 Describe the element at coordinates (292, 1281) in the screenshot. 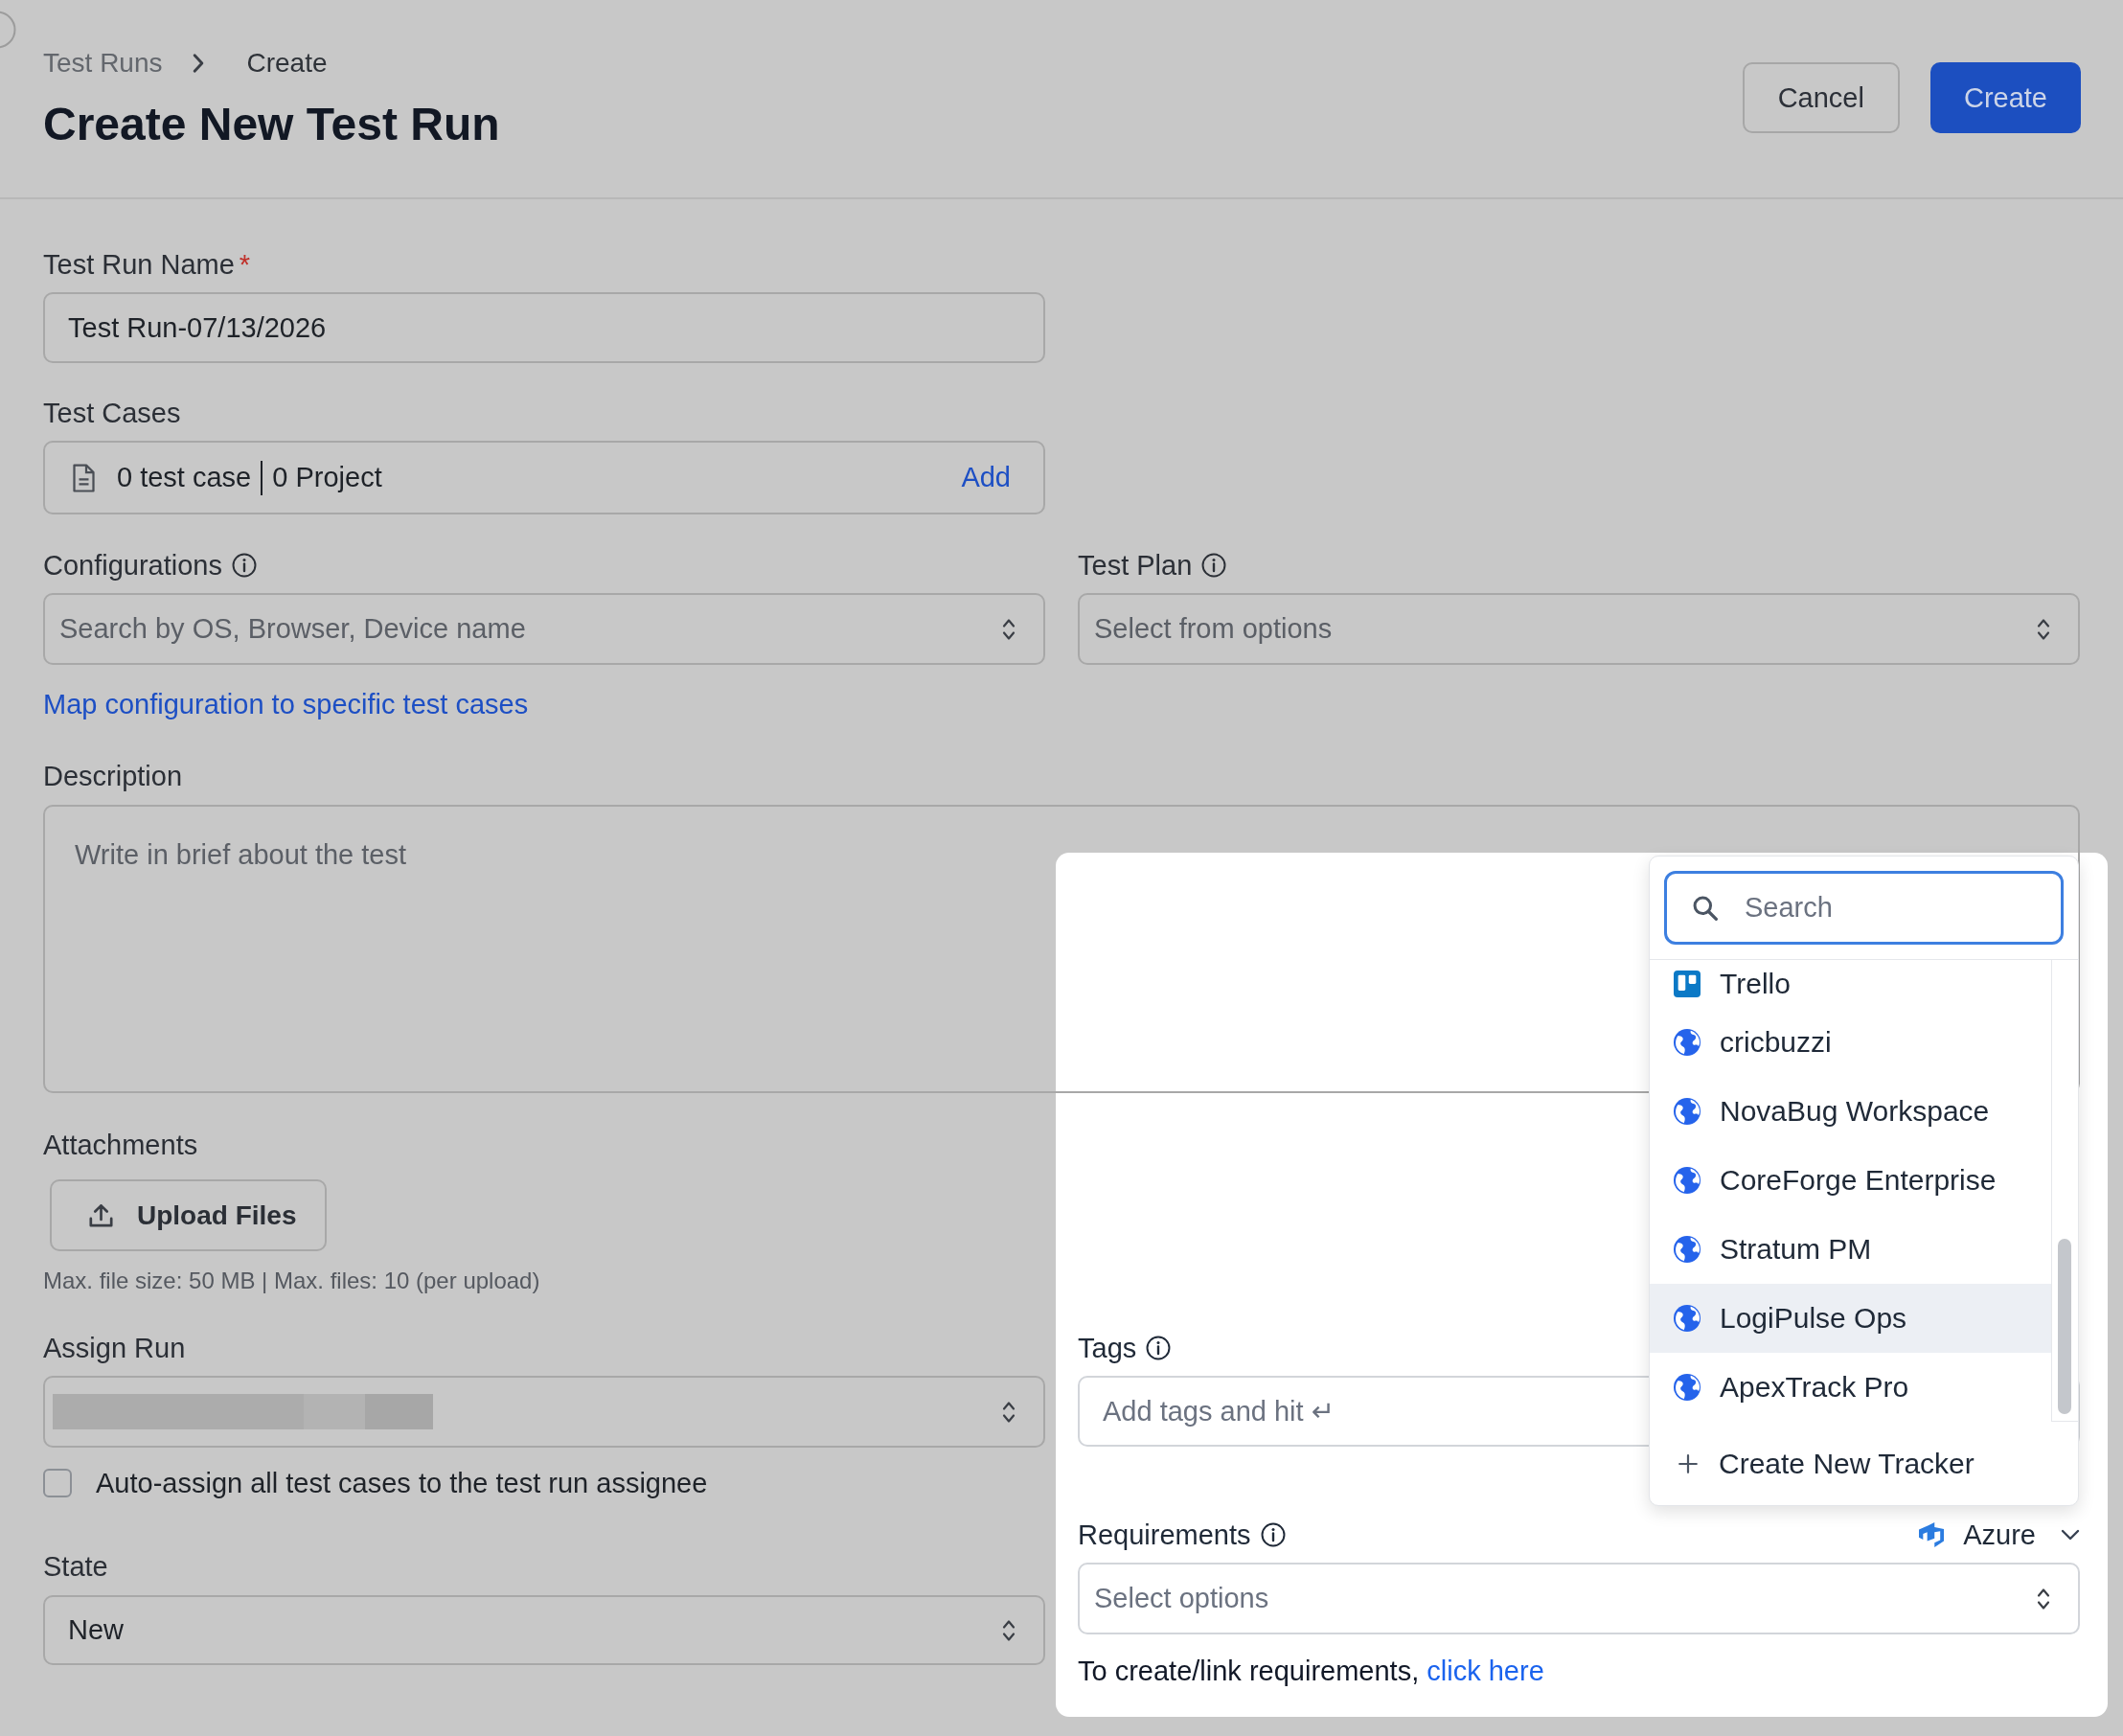

I see `upload-limits-hint: Max. file size: 50 MB | Max. files: 10 (per upload)` at that location.